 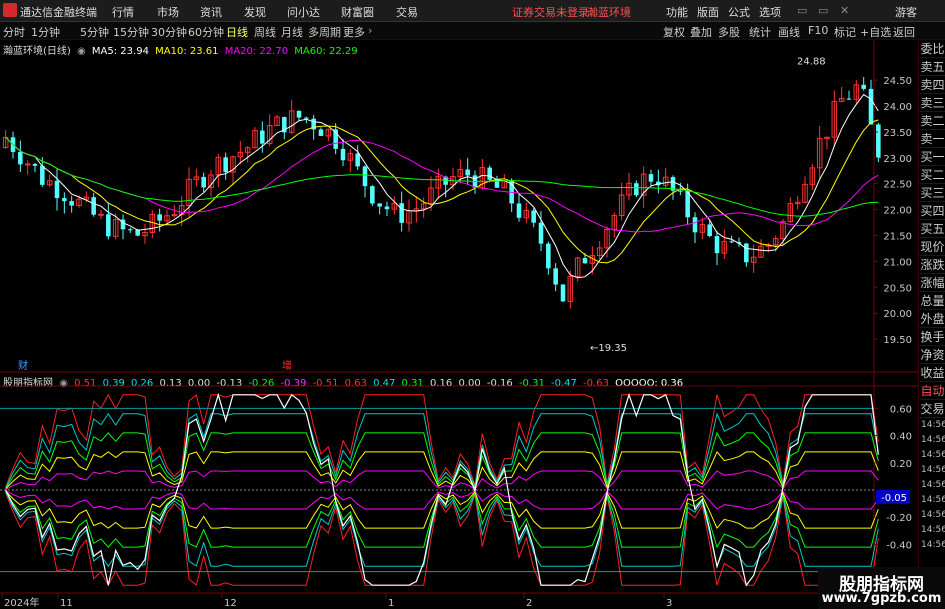 What do you see at coordinates (58, 12) in the screenshot?
I see `app-title: 通达信金融终端` at bounding box center [58, 12].